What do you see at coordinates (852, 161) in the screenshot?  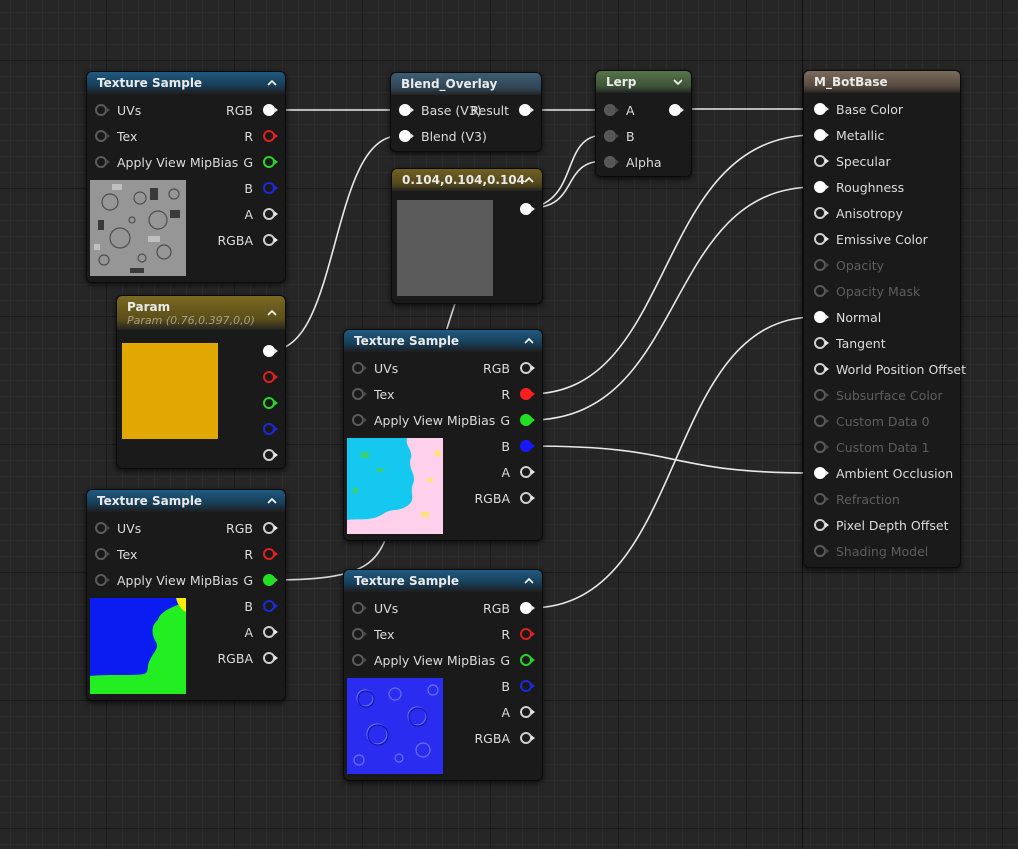 I see `material-input-specular: Specular` at bounding box center [852, 161].